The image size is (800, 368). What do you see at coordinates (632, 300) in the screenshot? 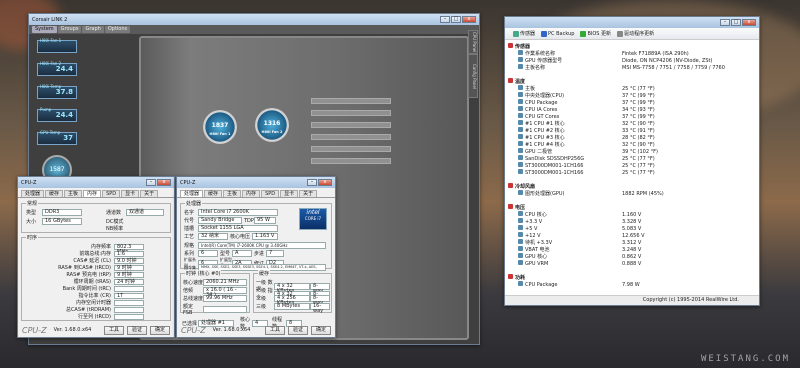
I see `status-bar: Copyright (c) 1995-2014 RealWire Ltd.` at bounding box center [632, 300].